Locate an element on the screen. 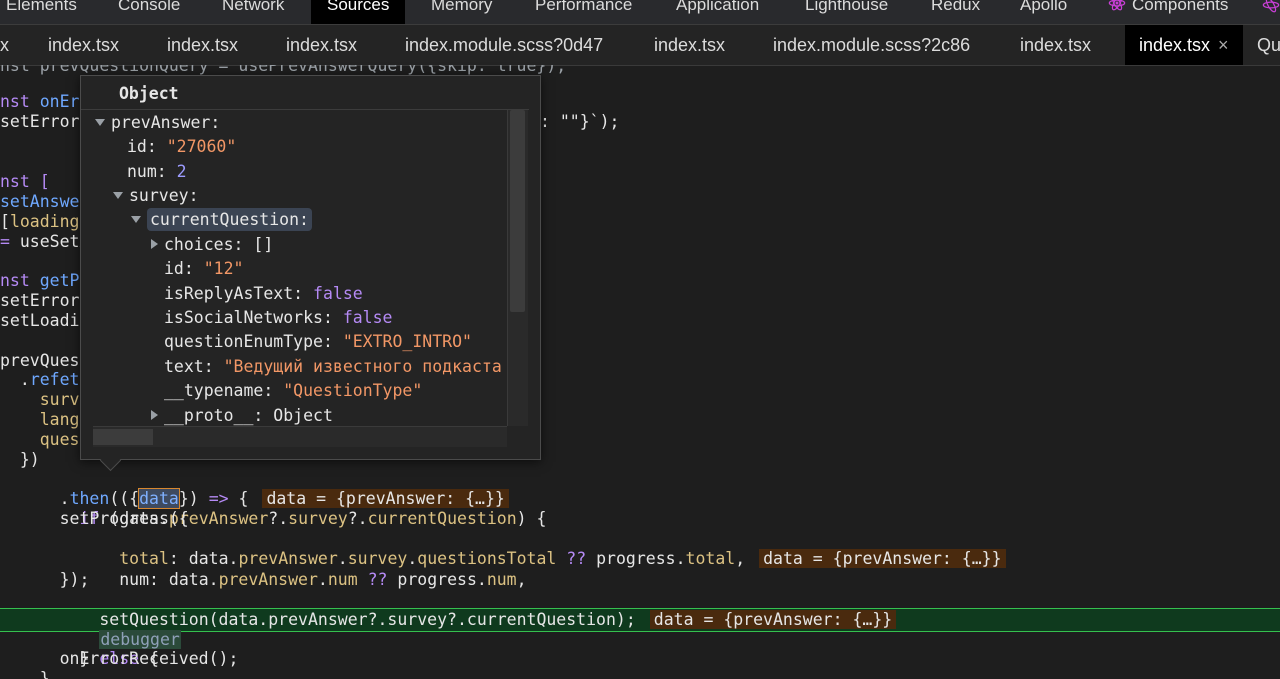  file-tab-active: index.tsx × is located at coordinates (1184, 45).